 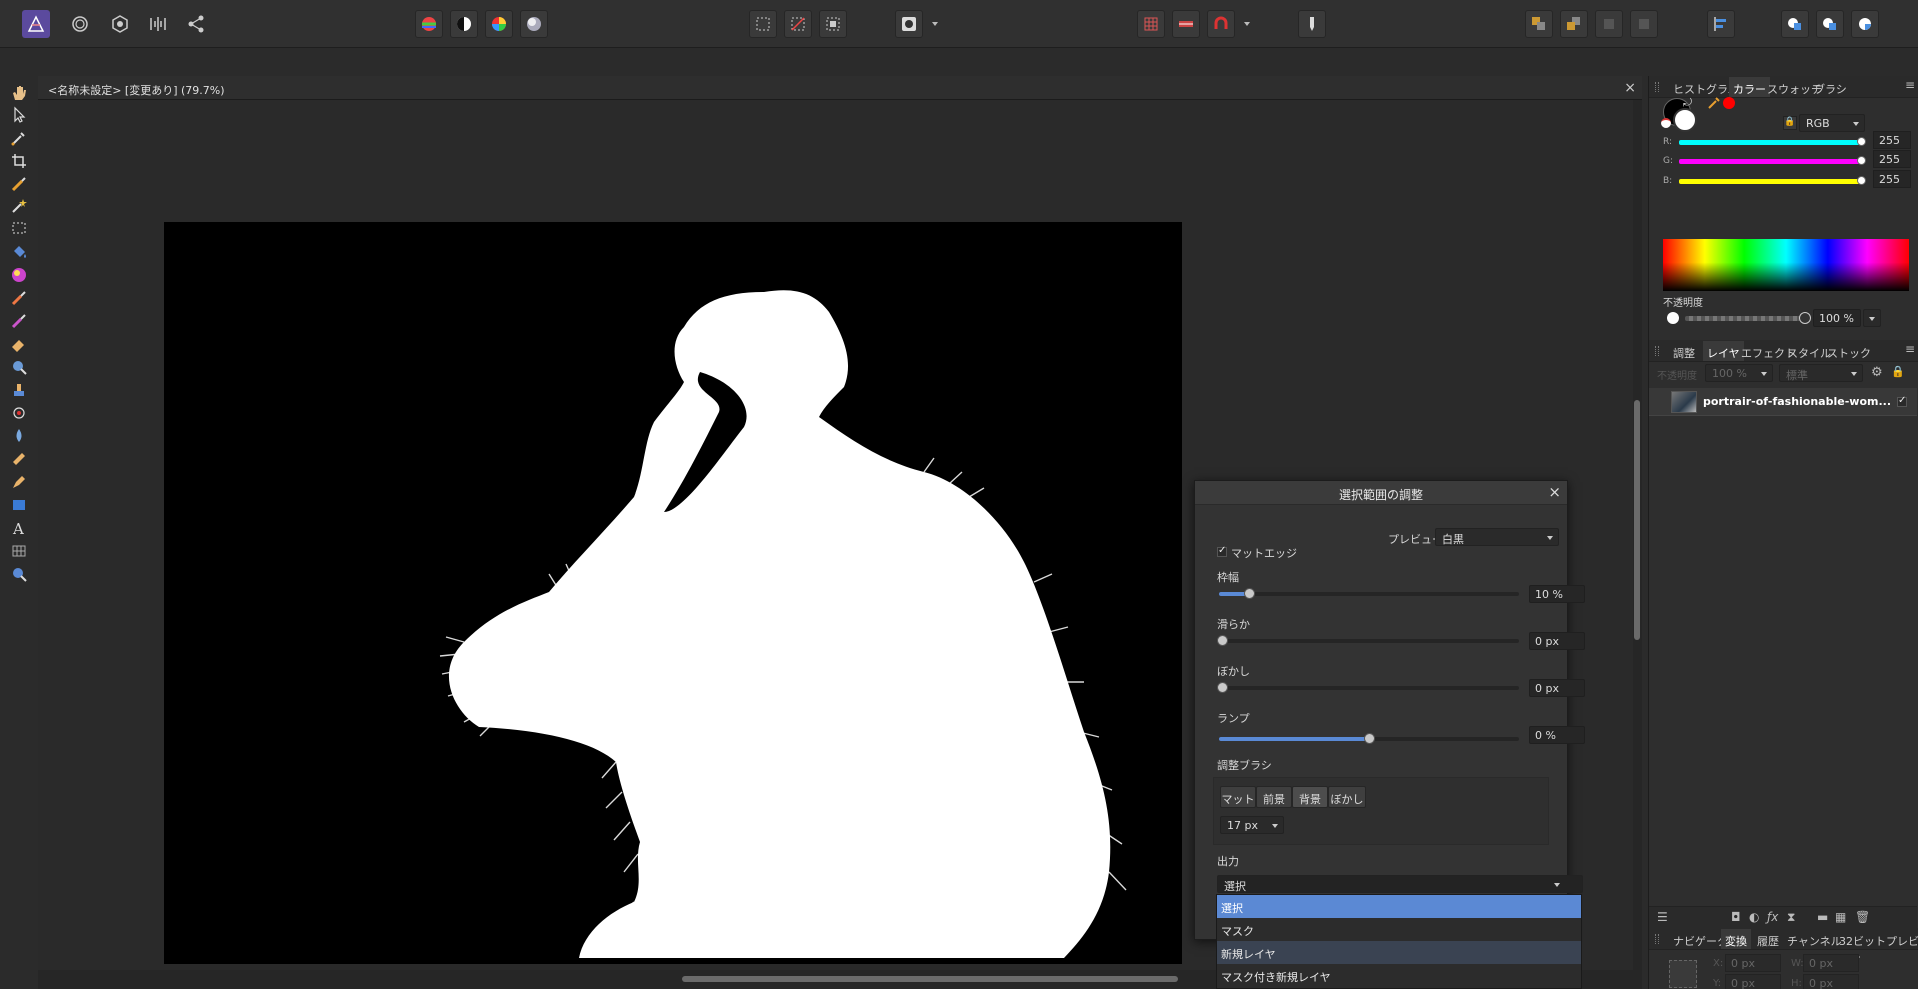 I want to click on output-option-new-layer-with-mask: マスク付き新規レイヤ, so click(x=1399, y=975).